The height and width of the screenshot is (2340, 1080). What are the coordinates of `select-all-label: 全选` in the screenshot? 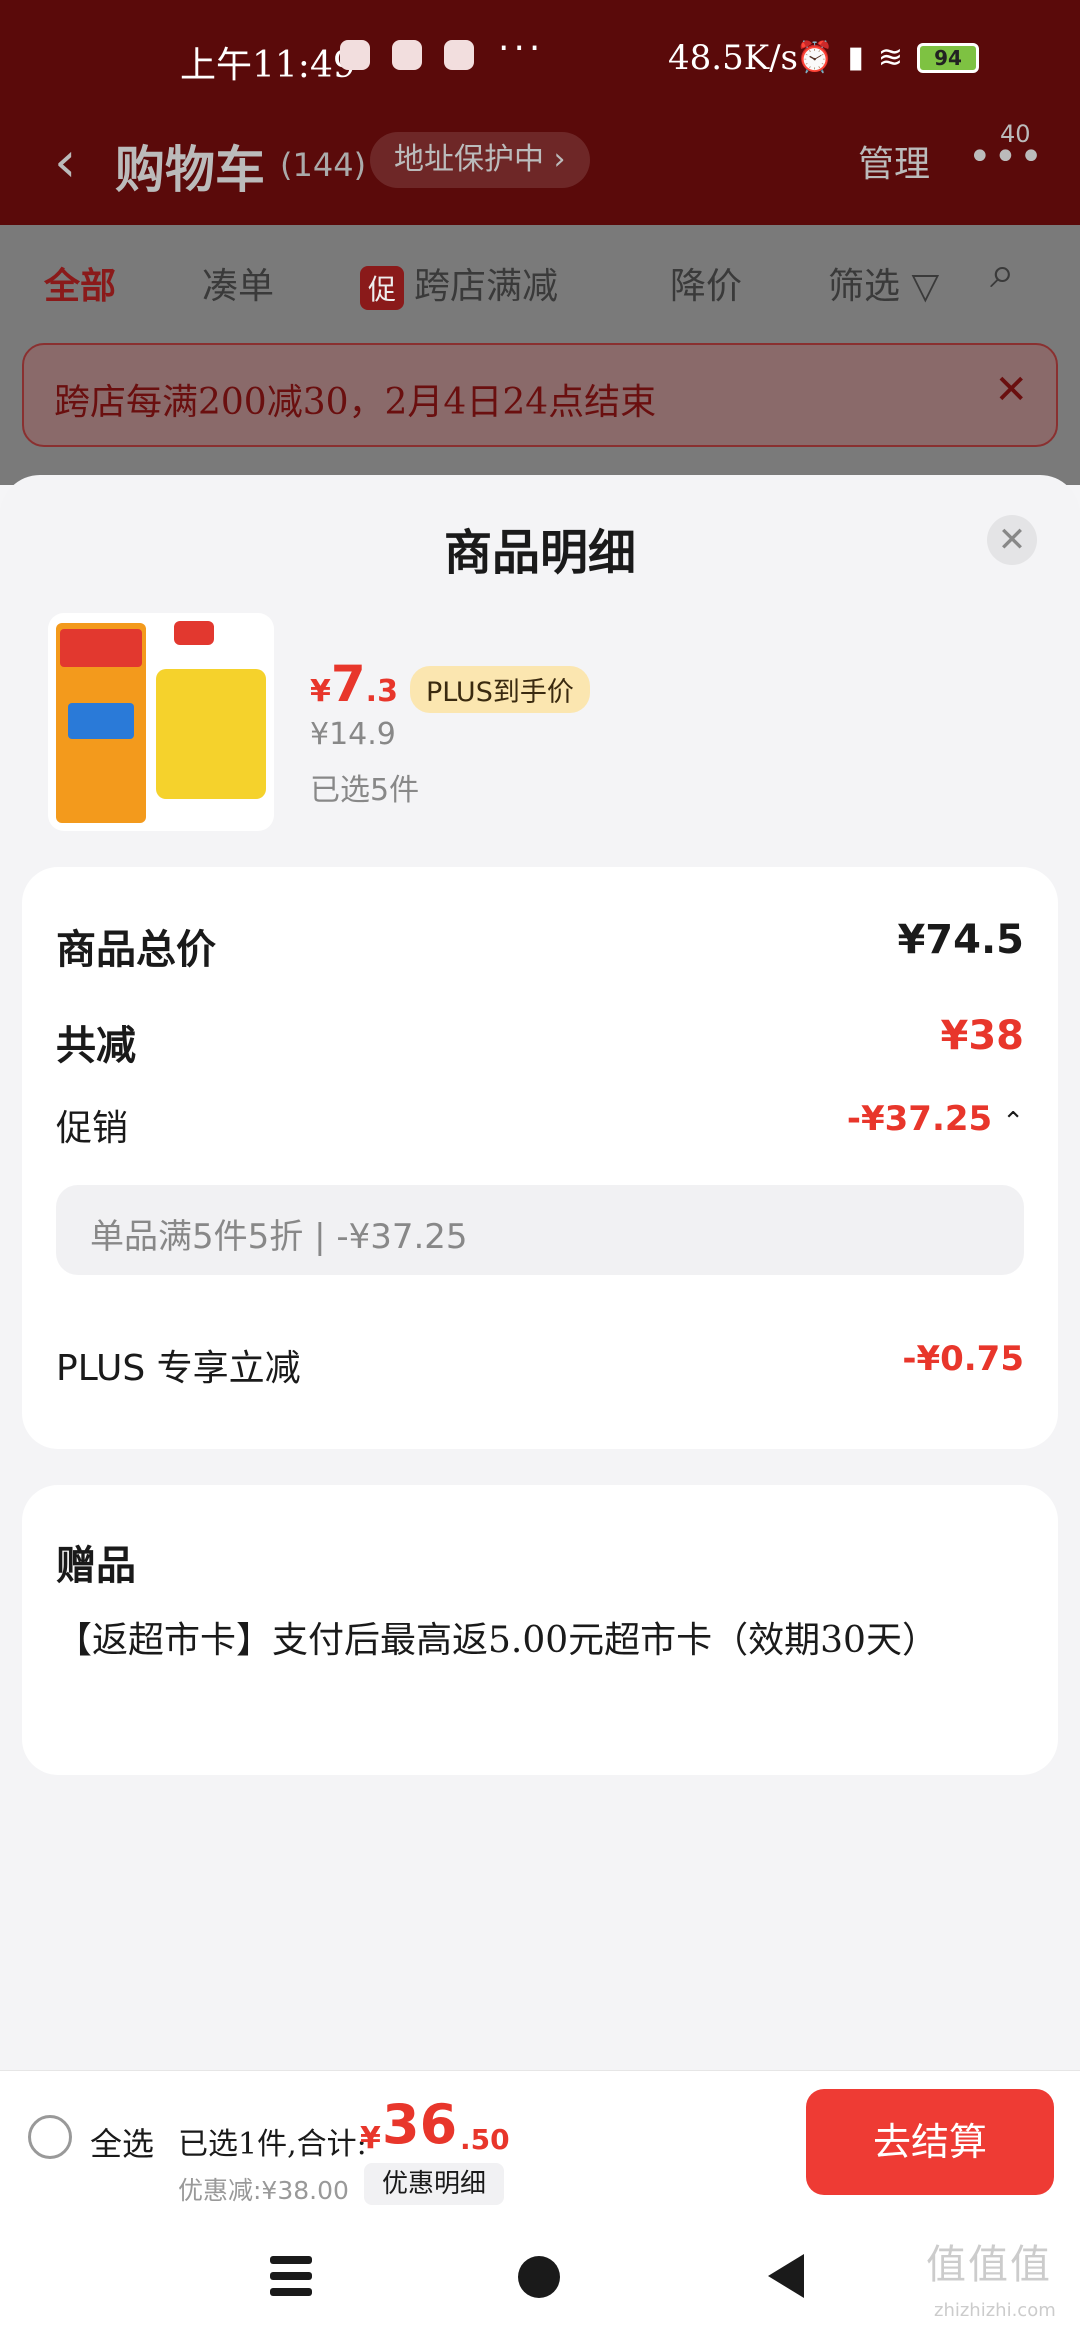 It's located at (122, 2142).